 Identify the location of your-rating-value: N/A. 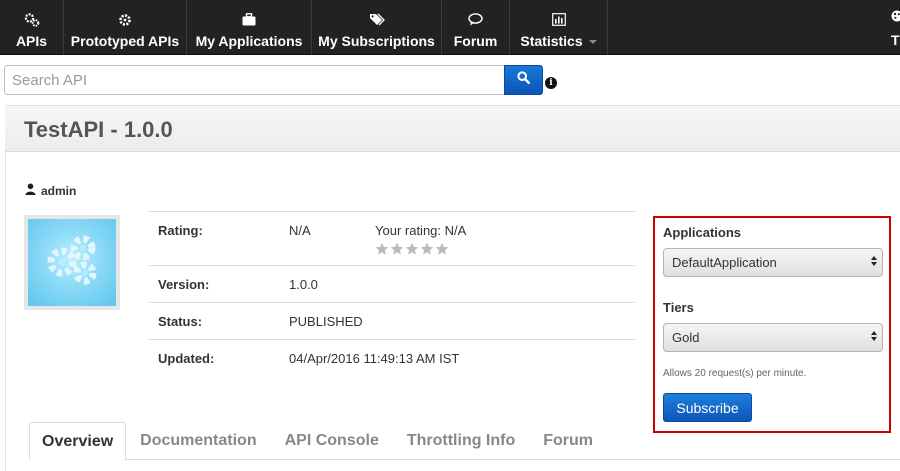
(455, 230).